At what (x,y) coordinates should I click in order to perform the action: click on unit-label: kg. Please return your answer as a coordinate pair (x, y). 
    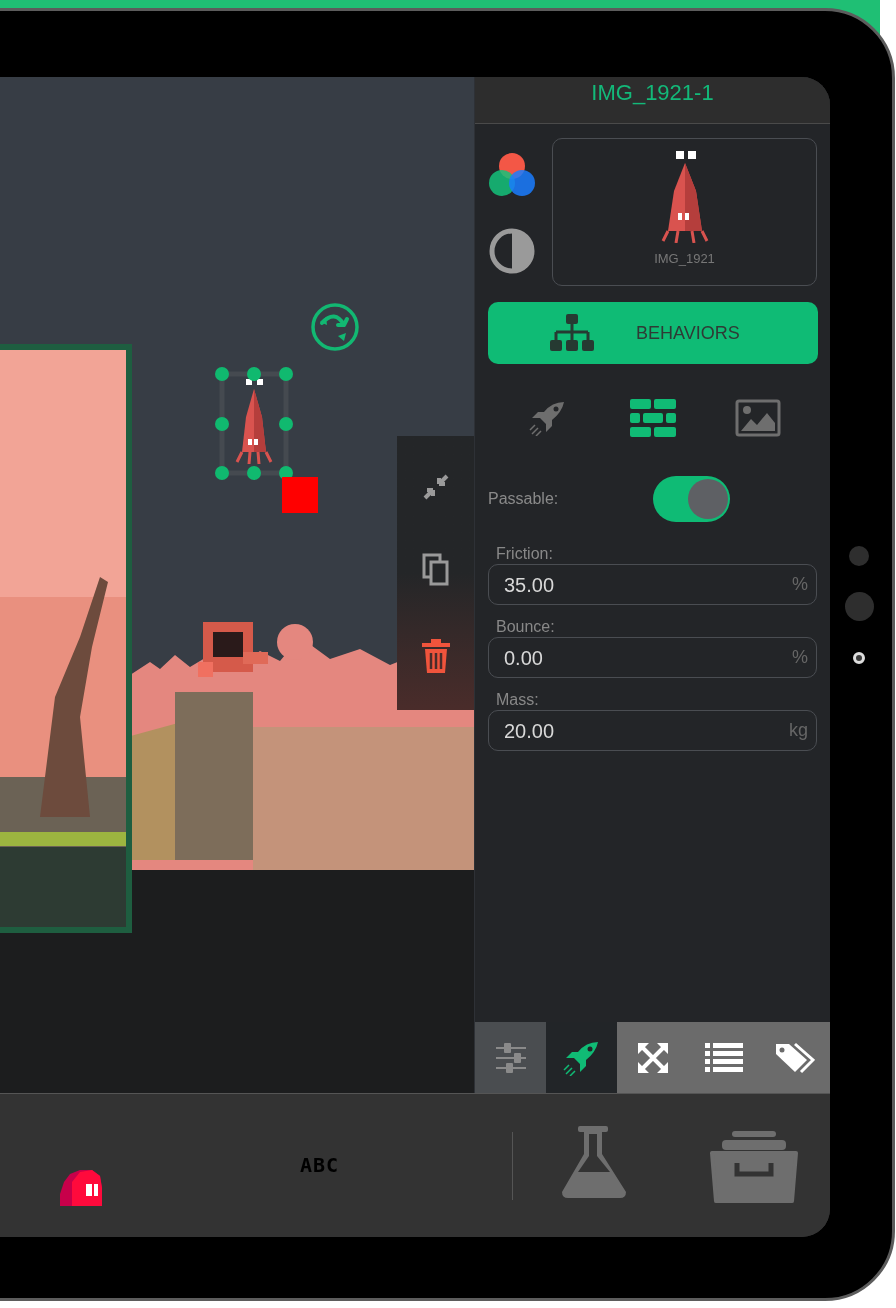
    Looking at the image, I should click on (798, 730).